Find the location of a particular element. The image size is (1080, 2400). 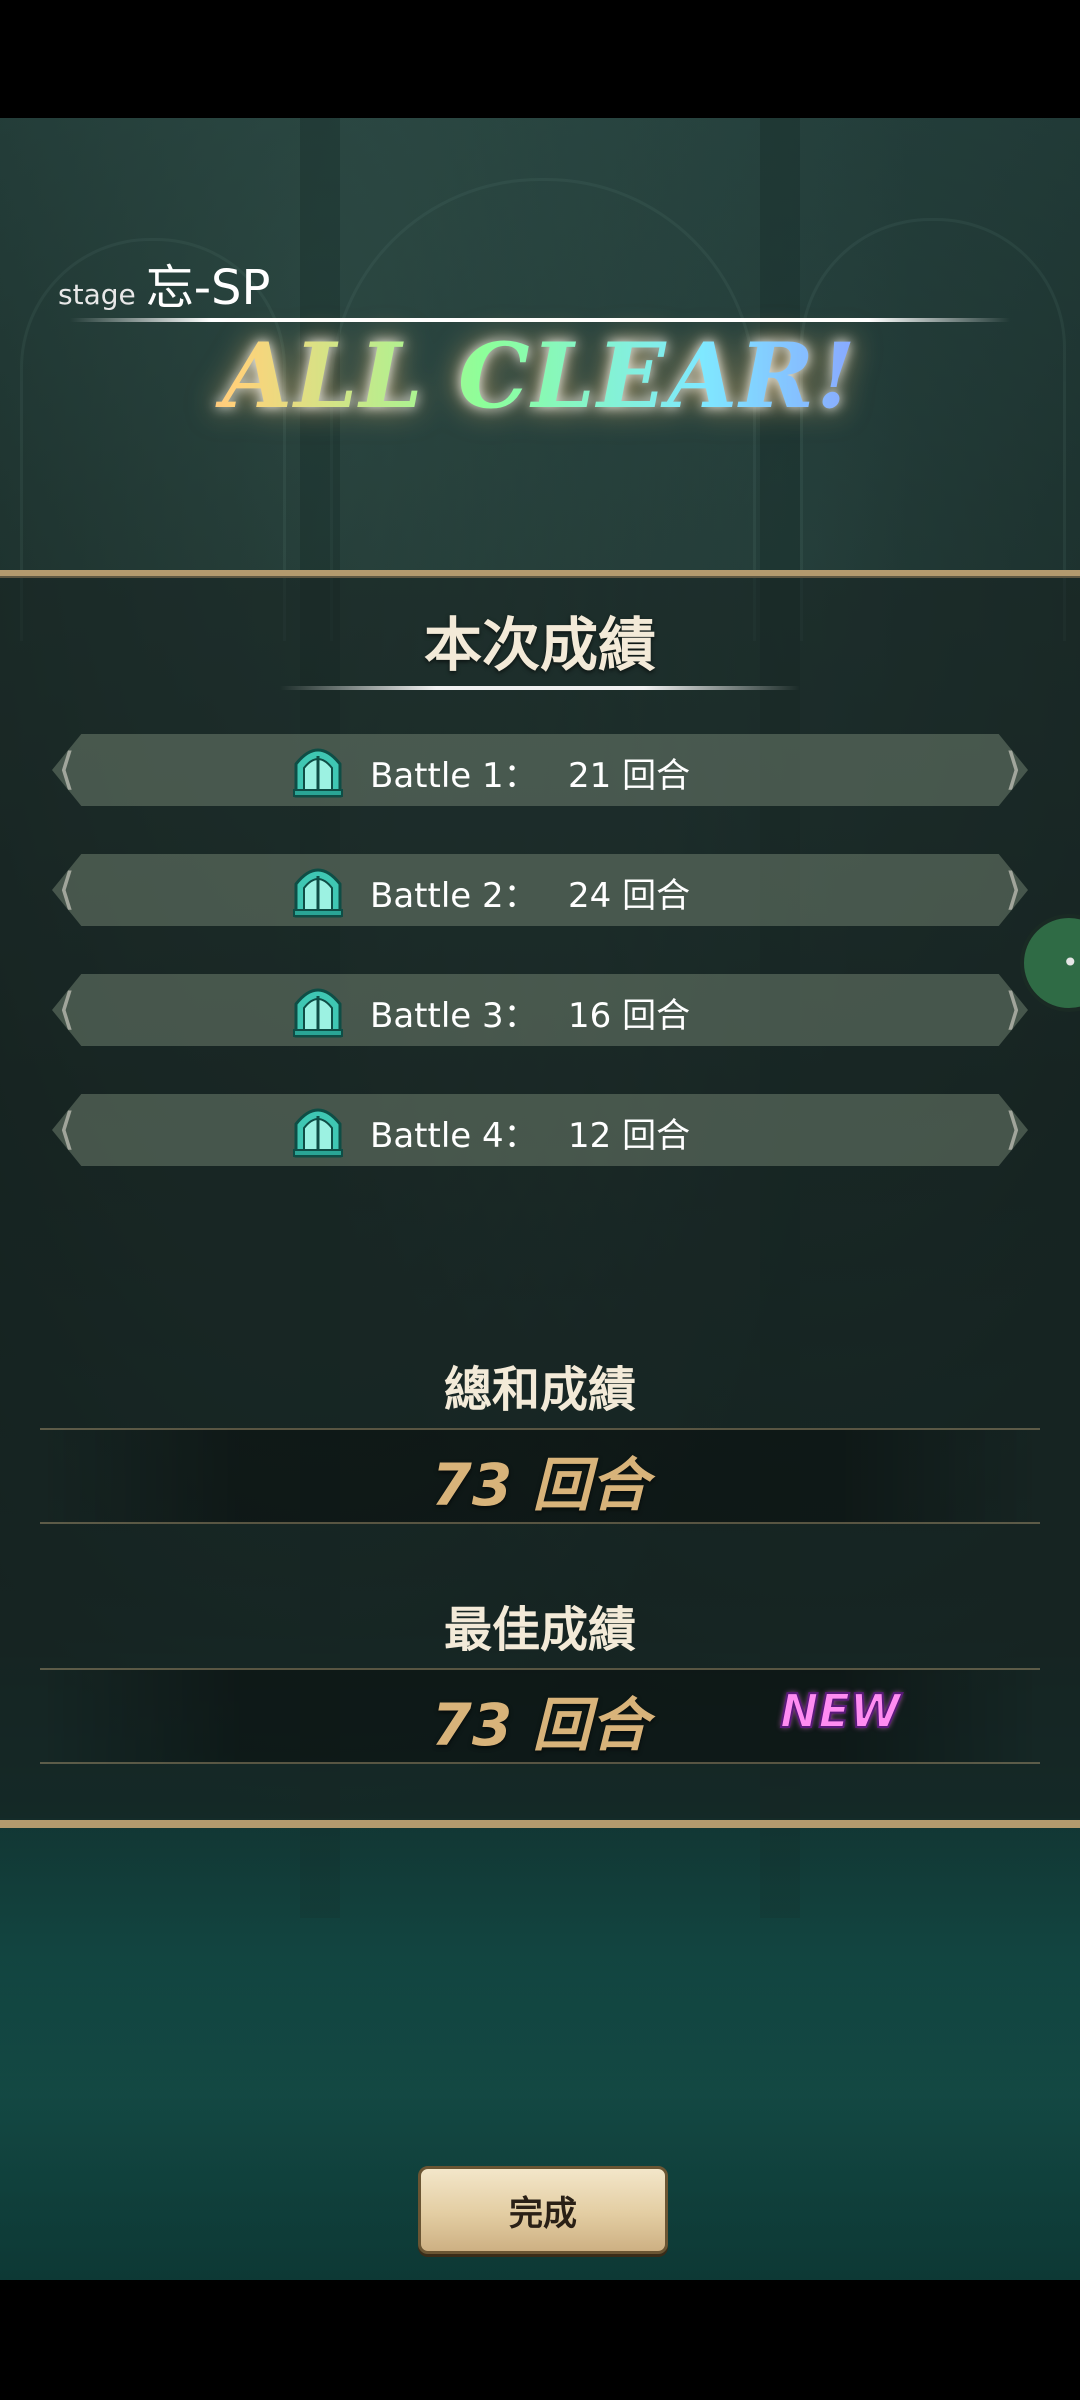

battle-row: ⟨ Battle 1： 21 回合 ⟩ is located at coordinates (540, 770).